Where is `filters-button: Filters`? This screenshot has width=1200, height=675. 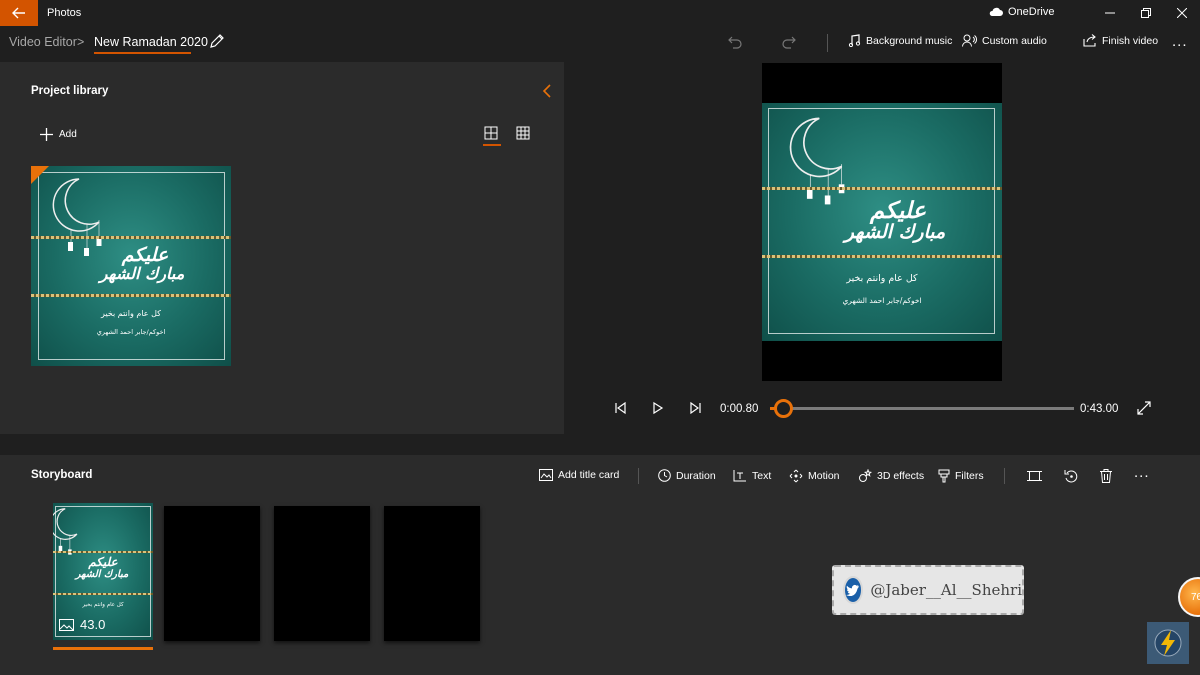
filters-button: Filters is located at coordinates (961, 476).